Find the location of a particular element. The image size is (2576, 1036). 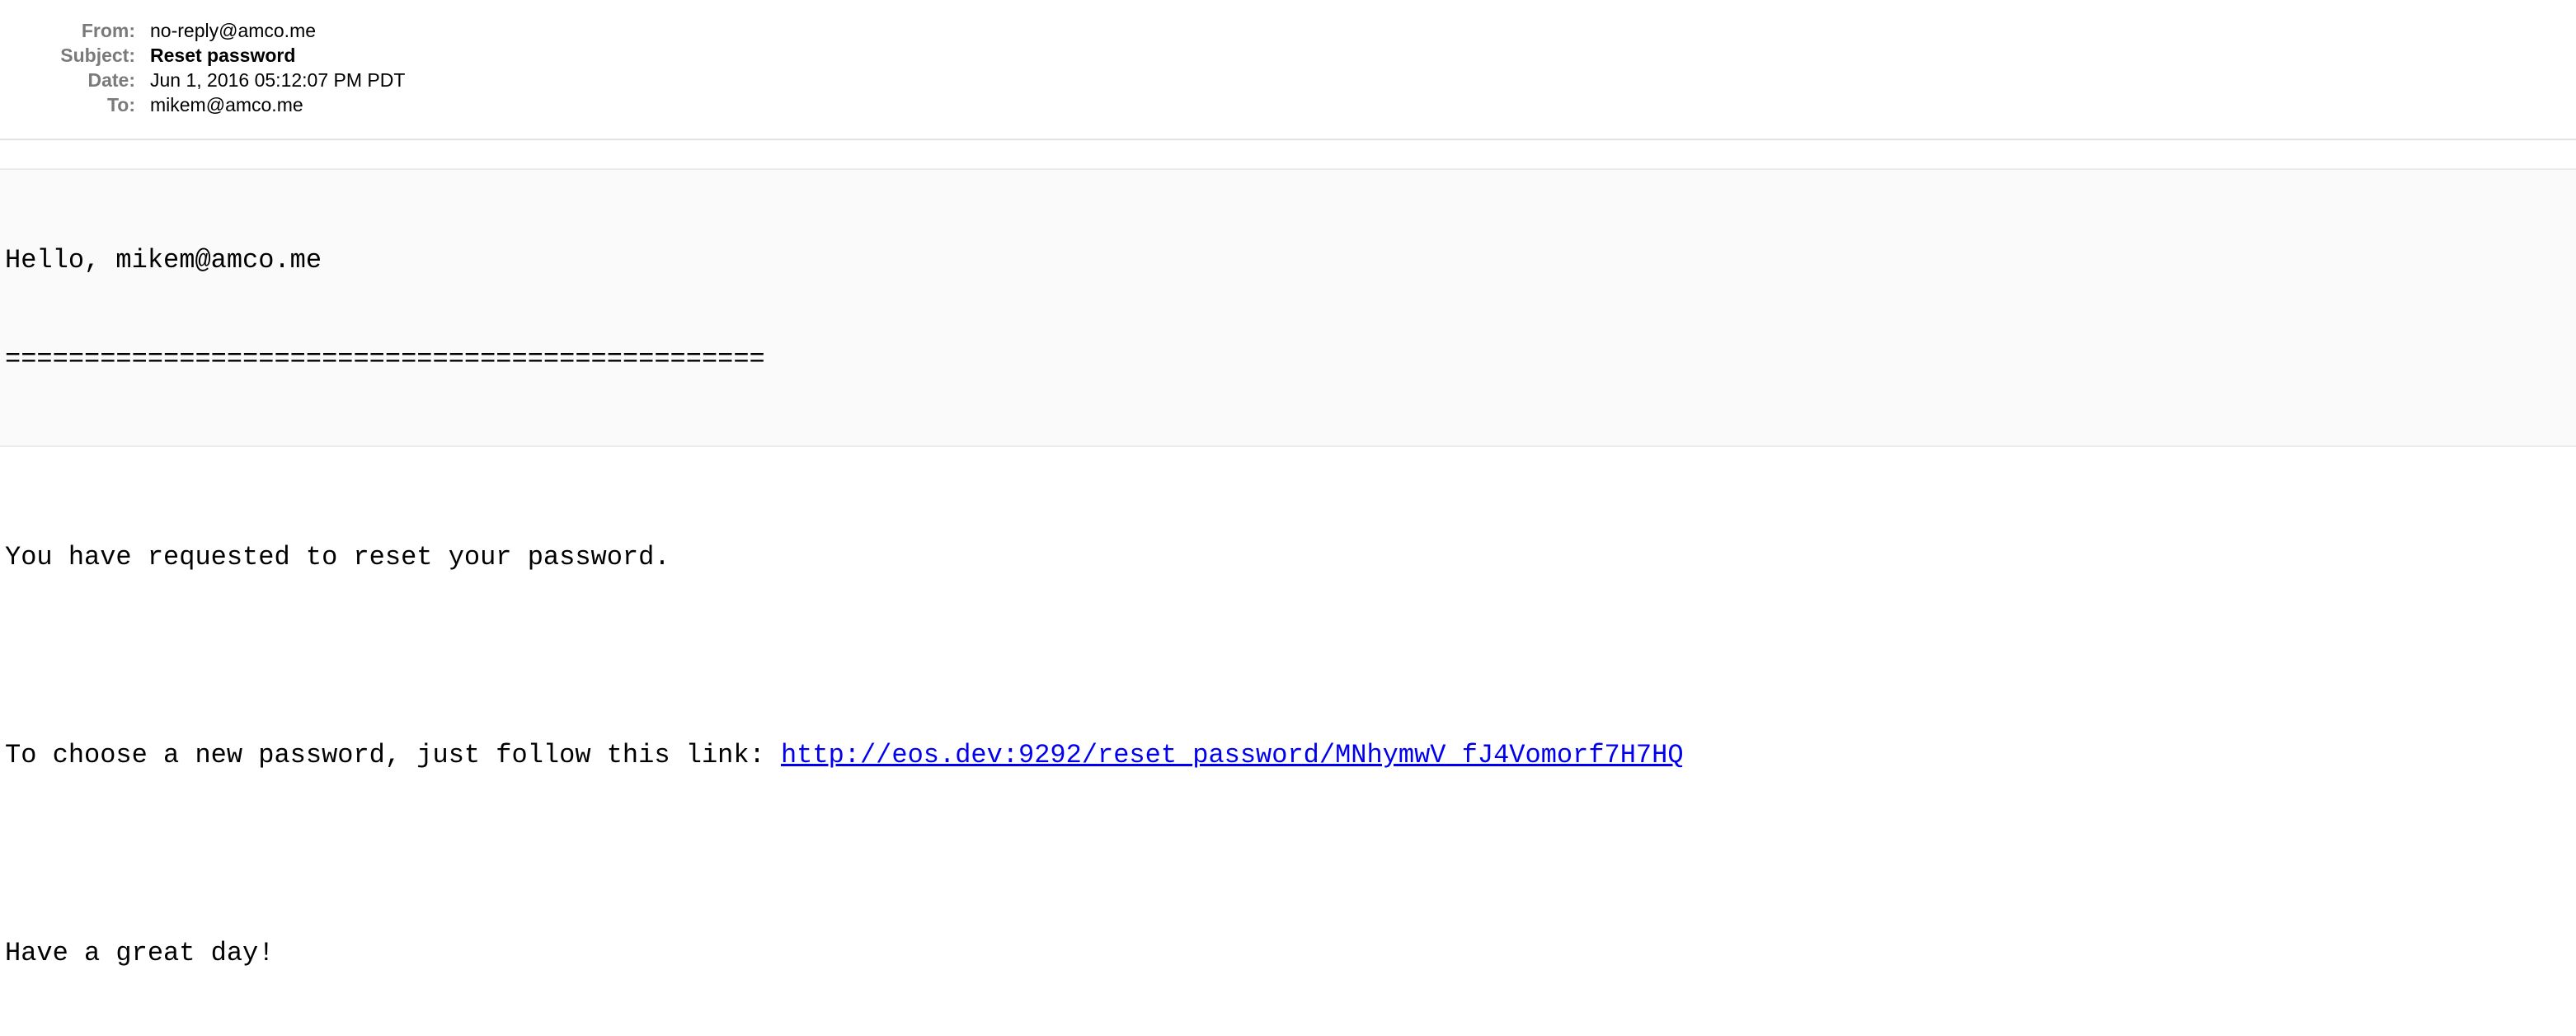

header-date: Date: Jun 1, 2016 05:12:07 PM PDT is located at coordinates (1288, 80).